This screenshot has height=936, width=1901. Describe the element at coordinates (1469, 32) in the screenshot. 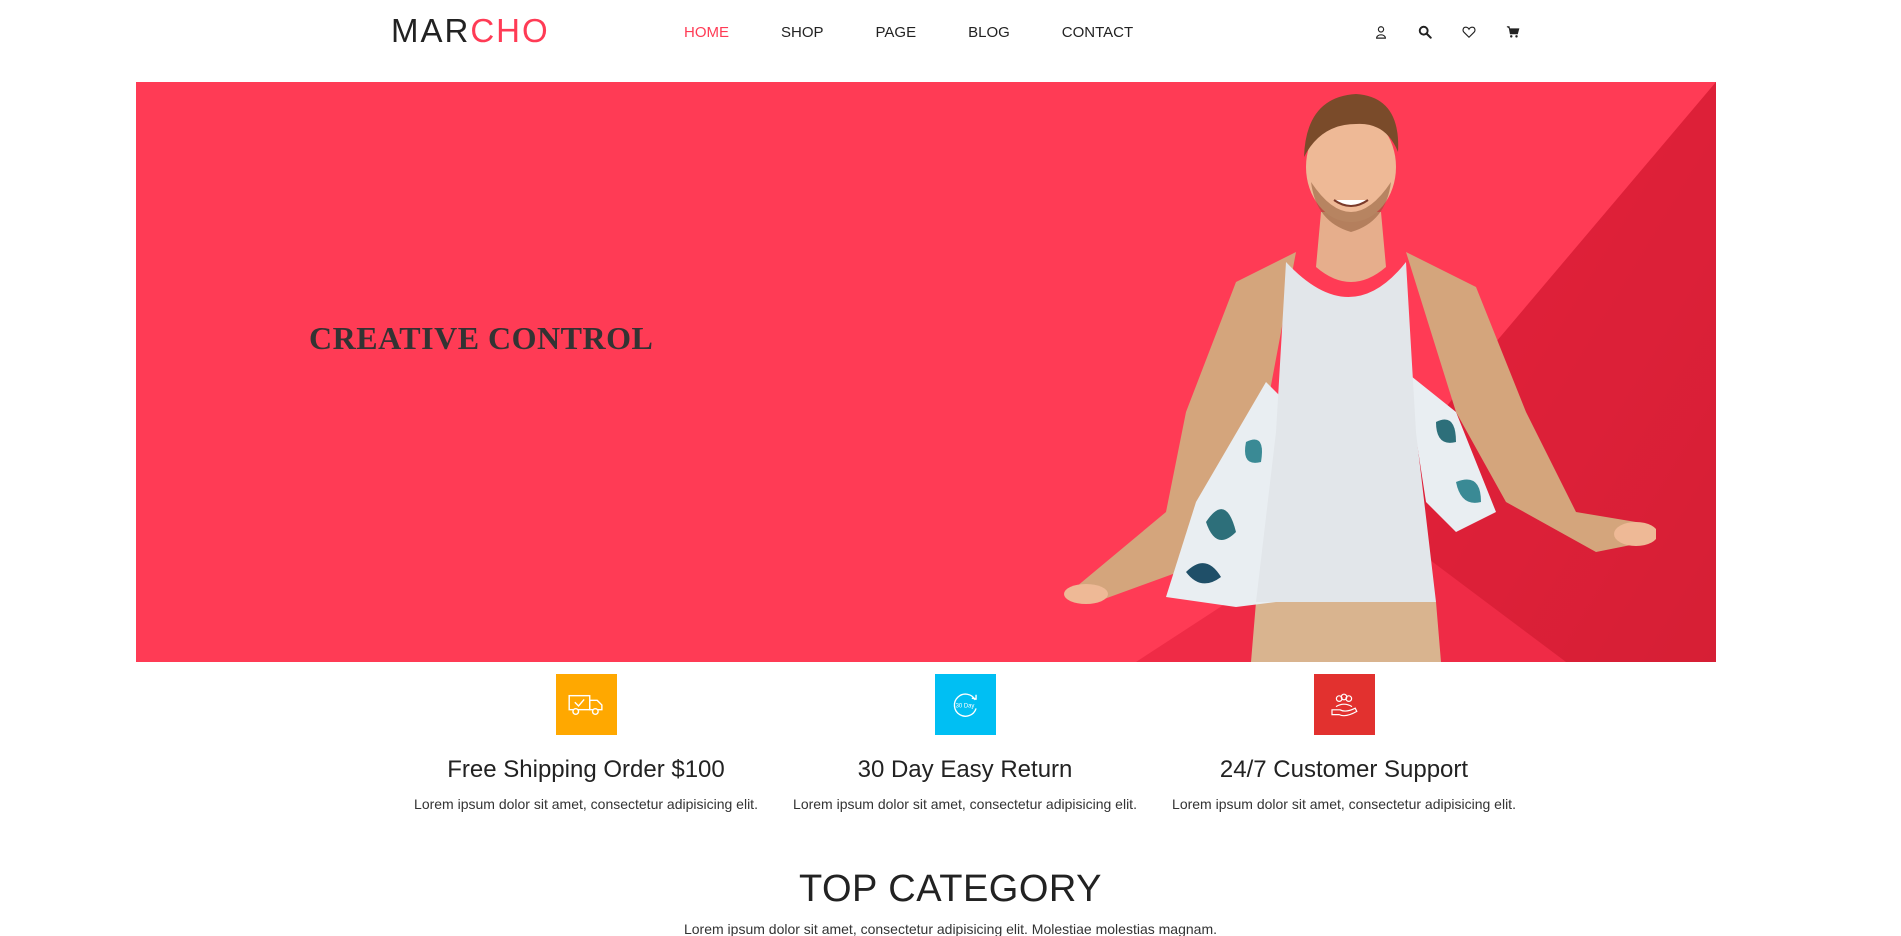

I see `heart-icon` at that location.